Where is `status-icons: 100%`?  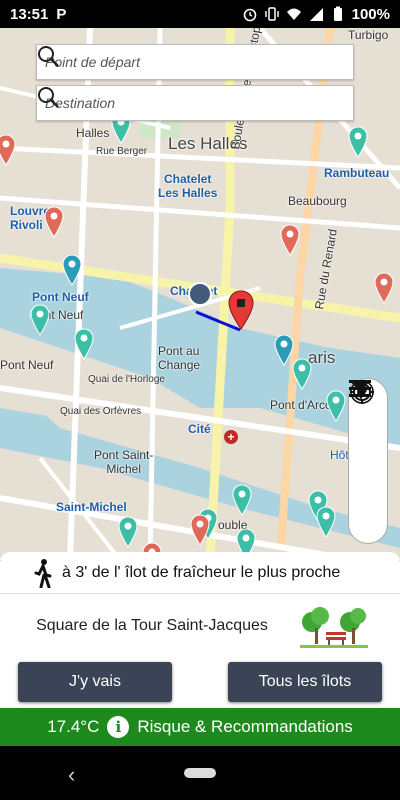
status-icons: 100% is located at coordinates (316, 14).